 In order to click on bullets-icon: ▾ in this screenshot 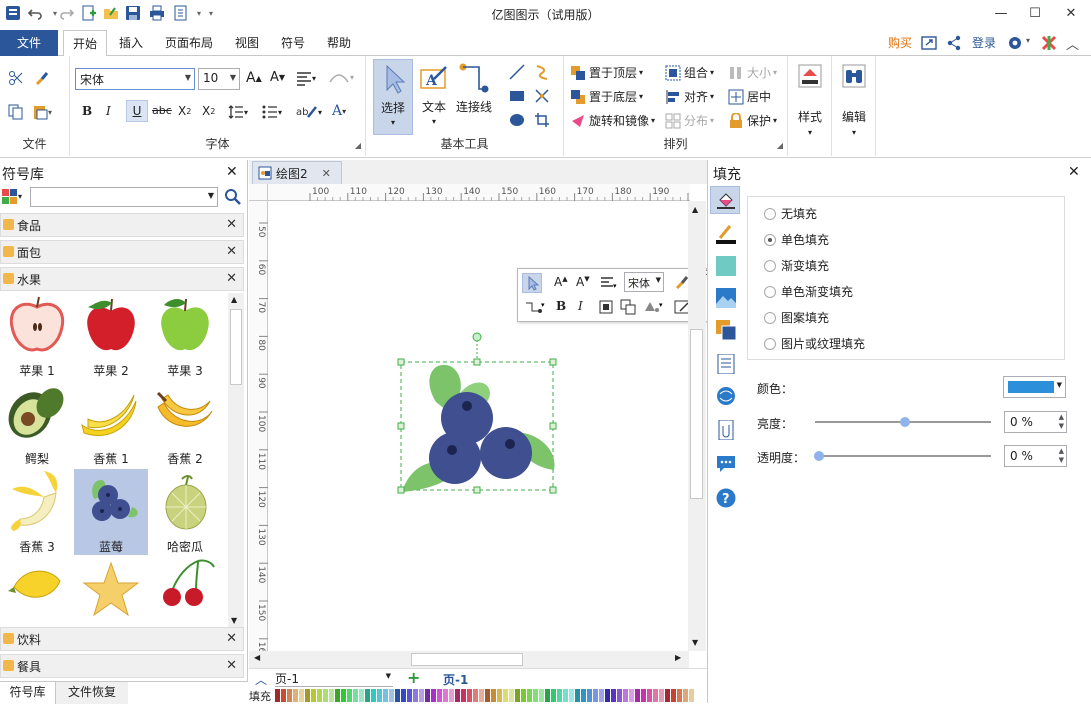, I will do `click(272, 112)`.